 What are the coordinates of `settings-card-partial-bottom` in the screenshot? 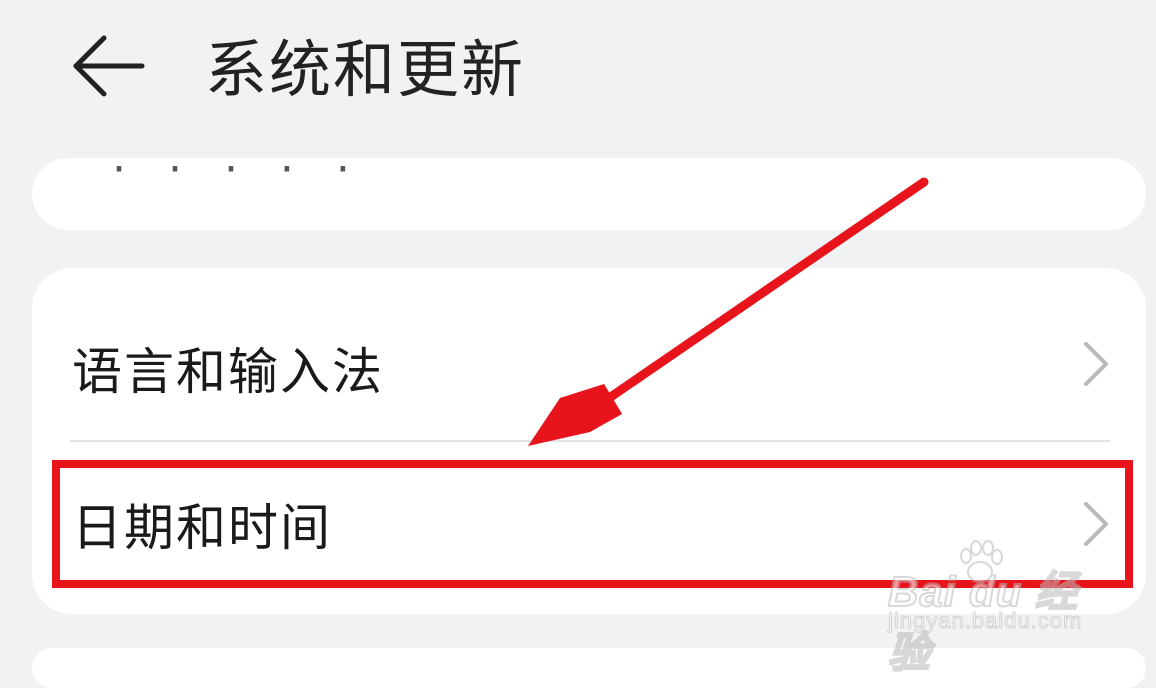 It's located at (589, 668).